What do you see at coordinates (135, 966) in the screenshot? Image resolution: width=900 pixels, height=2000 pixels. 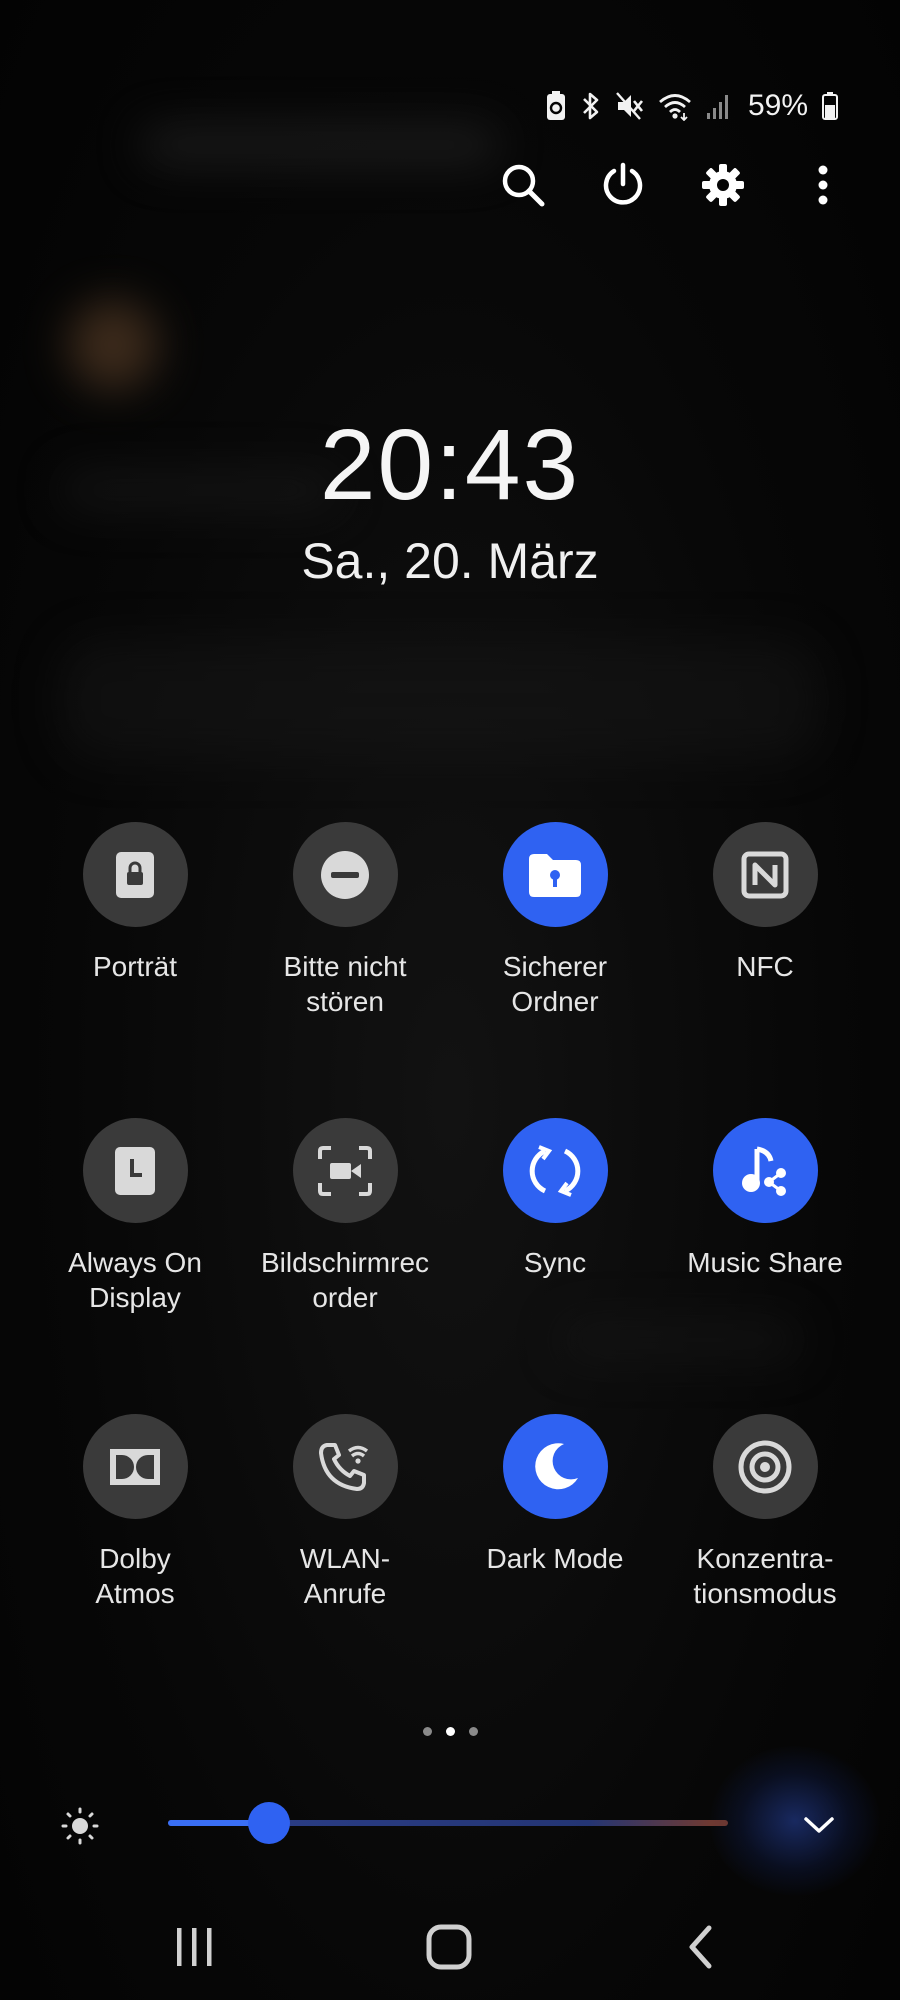 I see `tile-label: Porträt` at bounding box center [135, 966].